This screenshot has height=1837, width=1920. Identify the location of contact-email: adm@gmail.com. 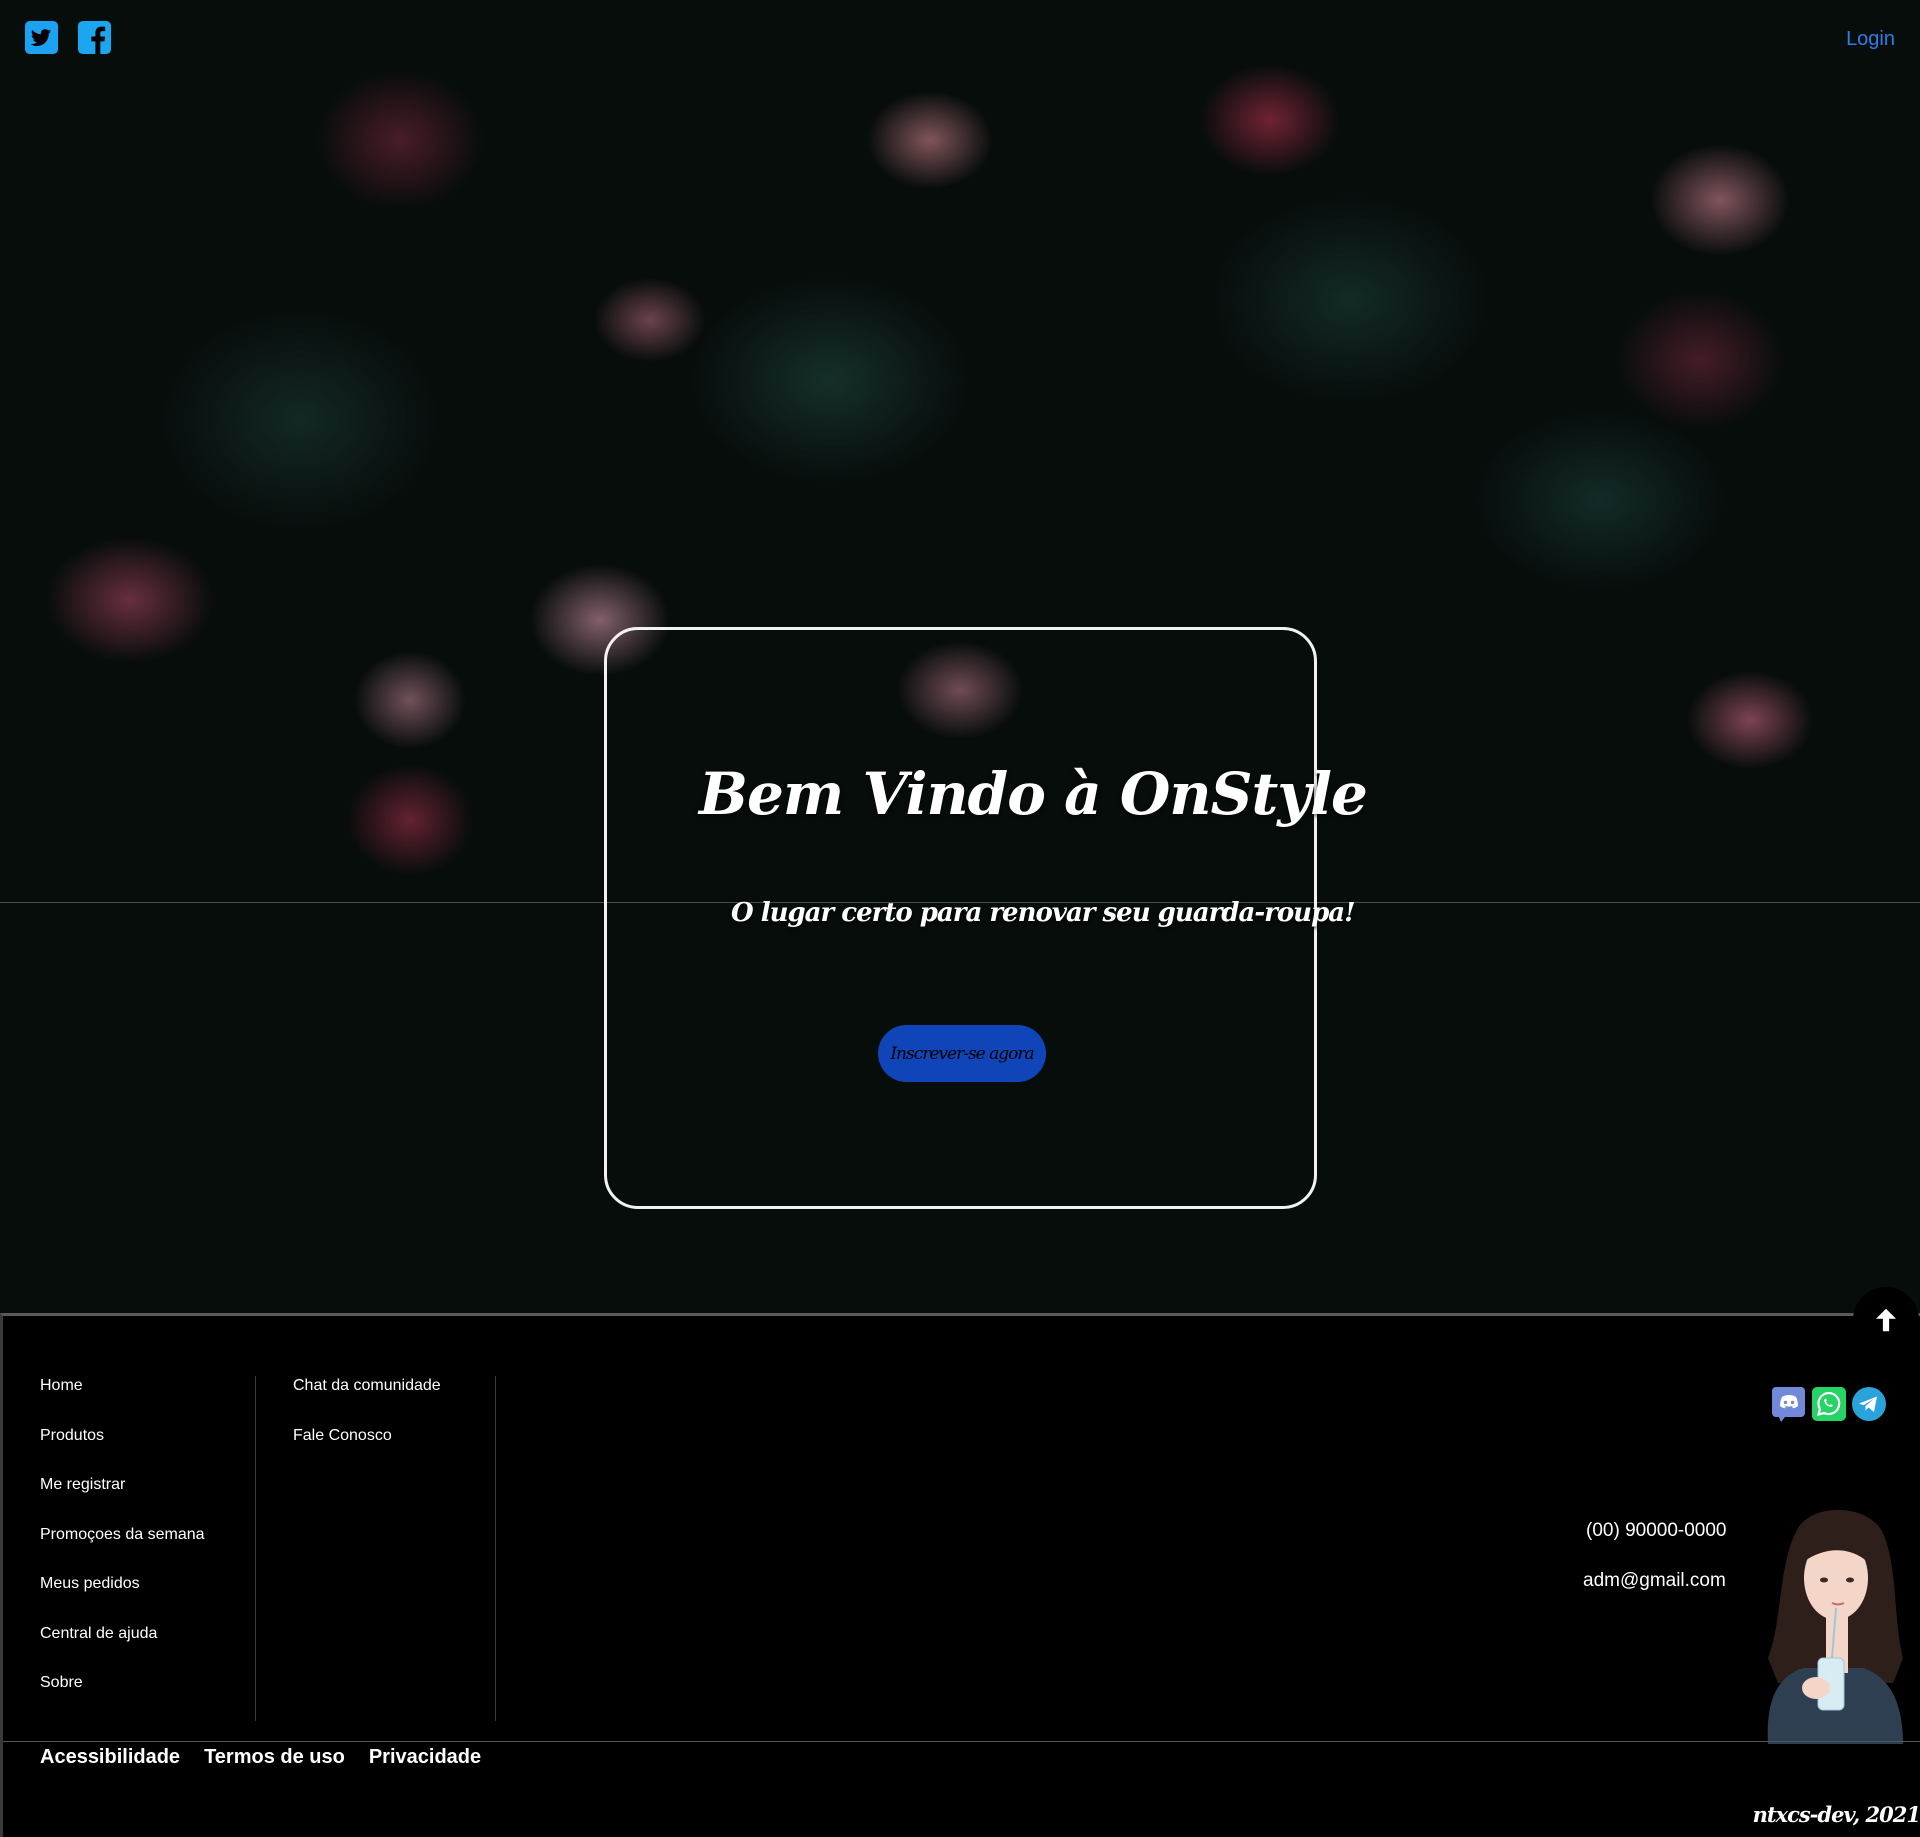
(1654, 1580).